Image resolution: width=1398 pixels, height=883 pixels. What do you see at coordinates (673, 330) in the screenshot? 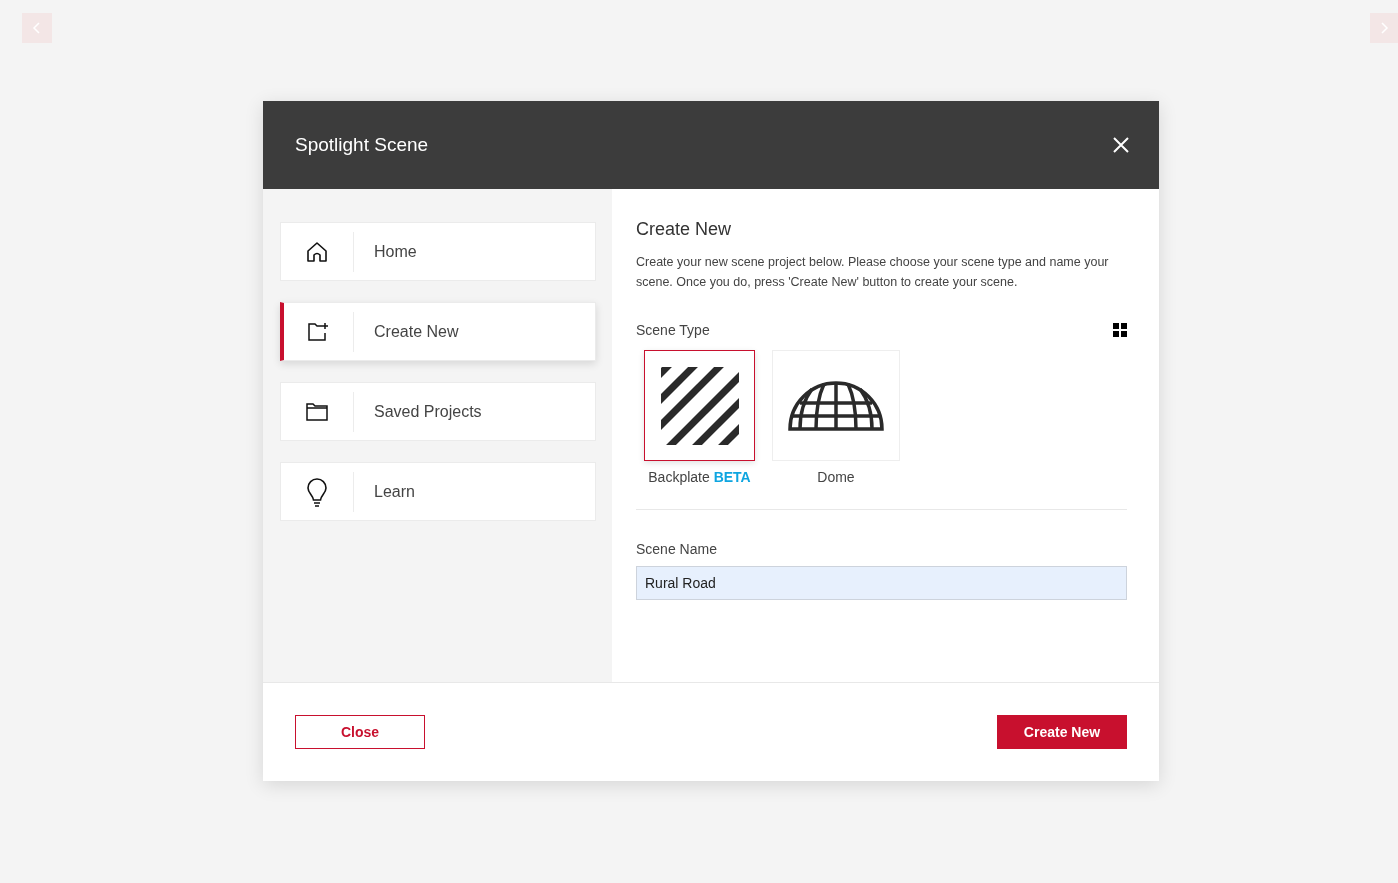
I see `scene-type-label: Scene Type` at bounding box center [673, 330].